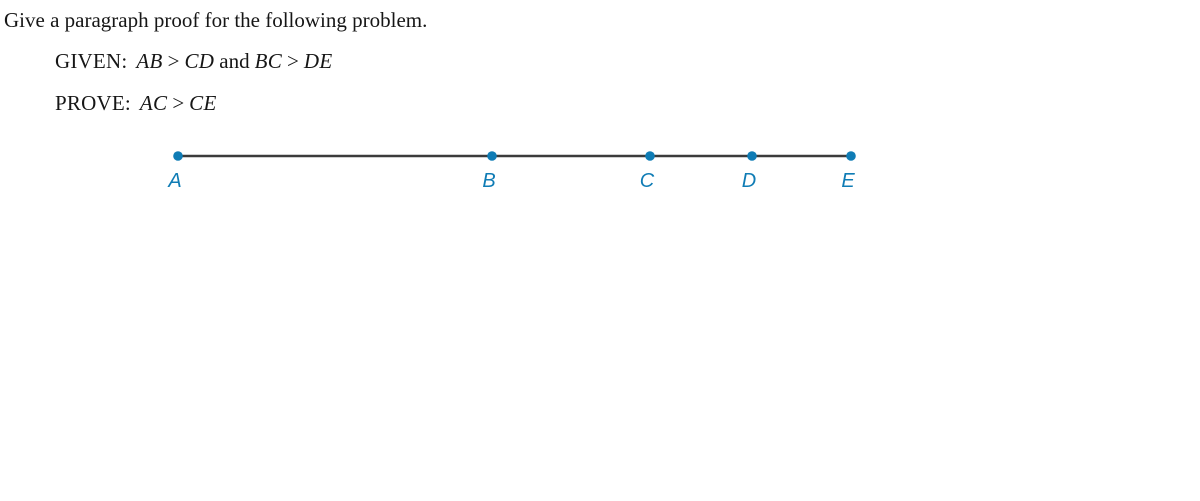 This screenshot has height=501, width=1200. Describe the element at coordinates (554, 103) in the screenshot. I see `prove-line: PROVE: AC > CE` at that location.